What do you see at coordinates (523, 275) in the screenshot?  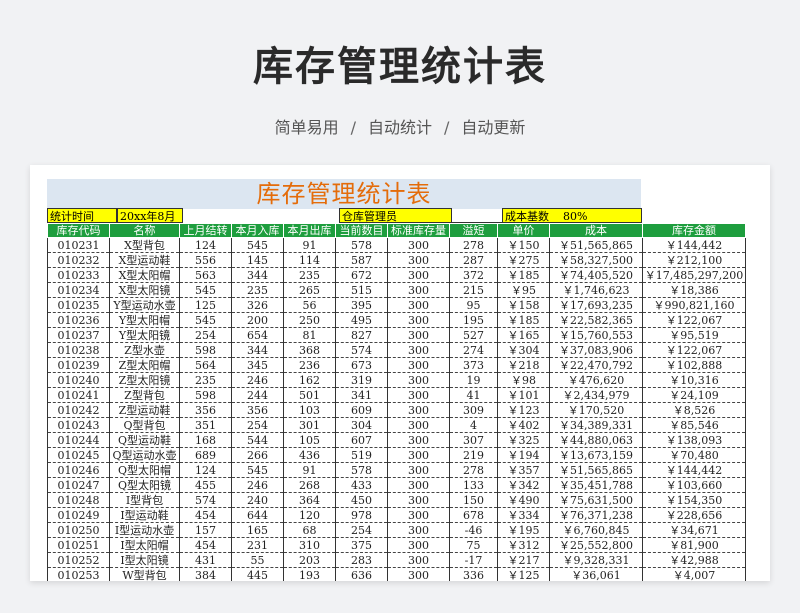 I see `cell-col-price: ￥185` at bounding box center [523, 275].